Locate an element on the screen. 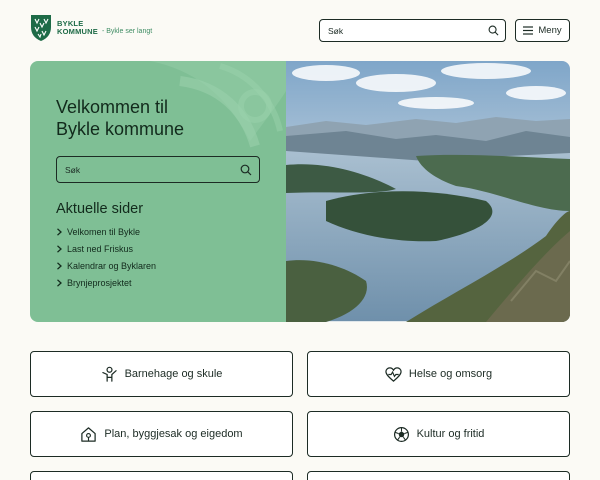 The width and height of the screenshot is (600, 480). hero-title-line-2: Bykle kommune is located at coordinates (120, 129).